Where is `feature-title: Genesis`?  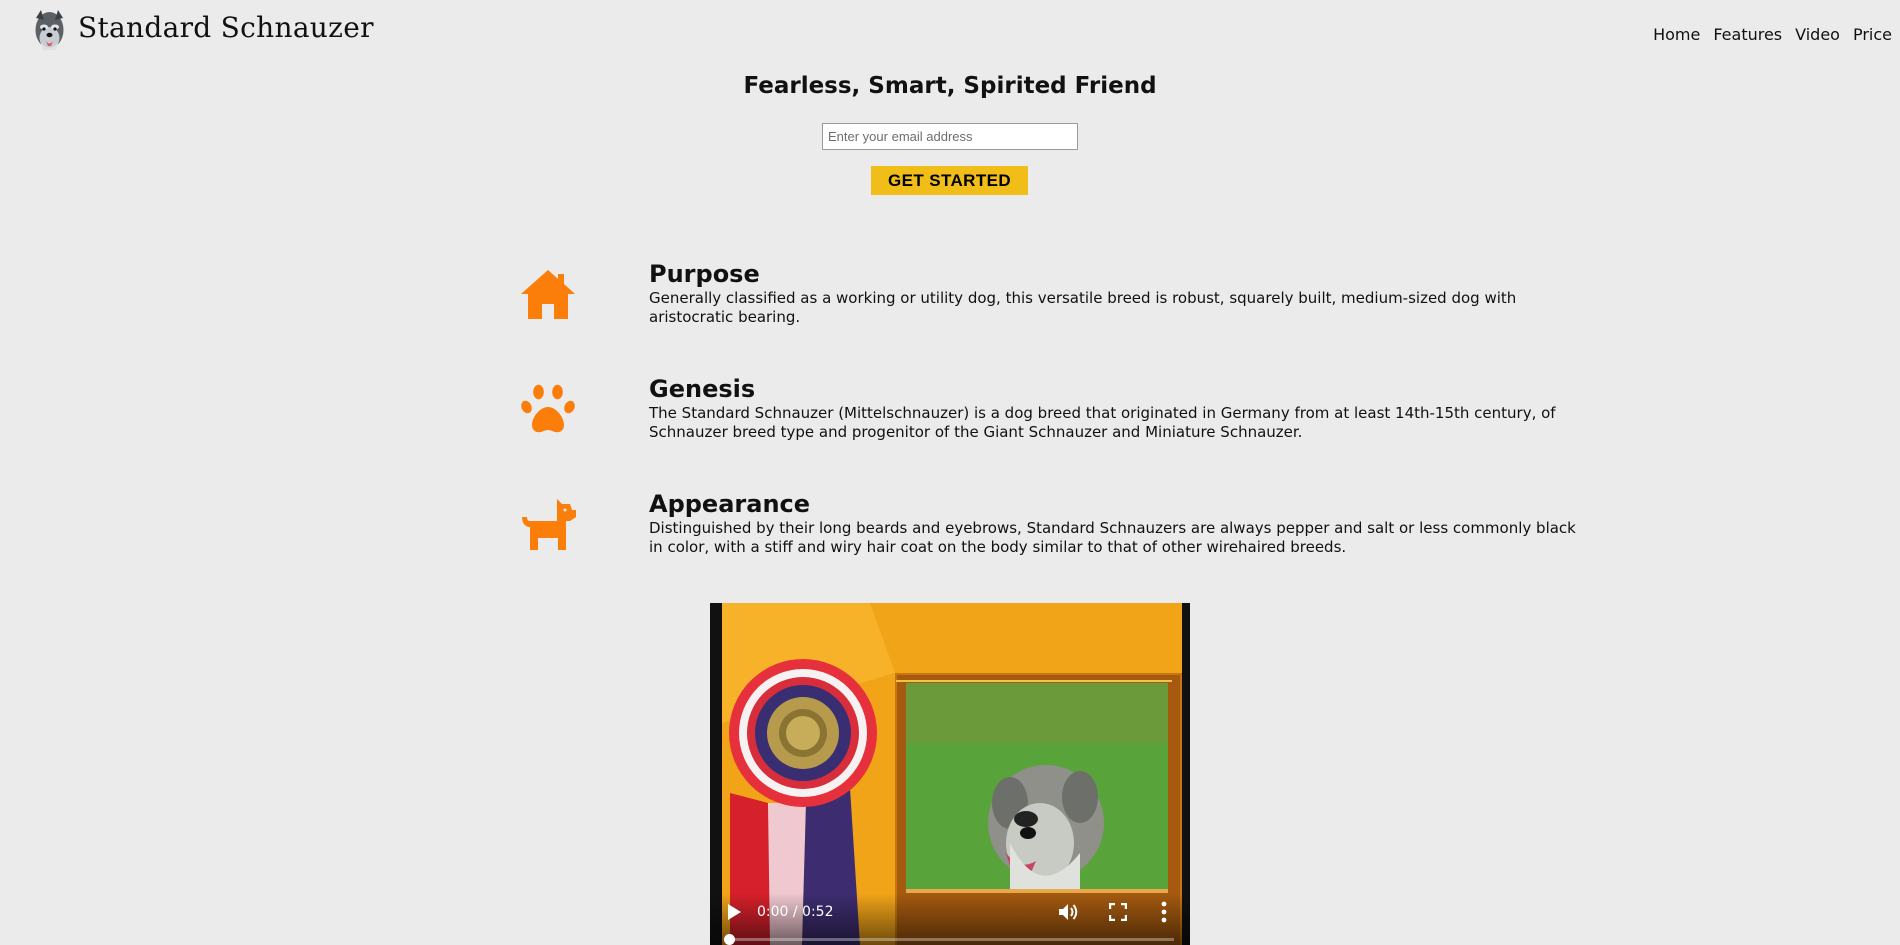 feature-title: Genesis is located at coordinates (702, 389).